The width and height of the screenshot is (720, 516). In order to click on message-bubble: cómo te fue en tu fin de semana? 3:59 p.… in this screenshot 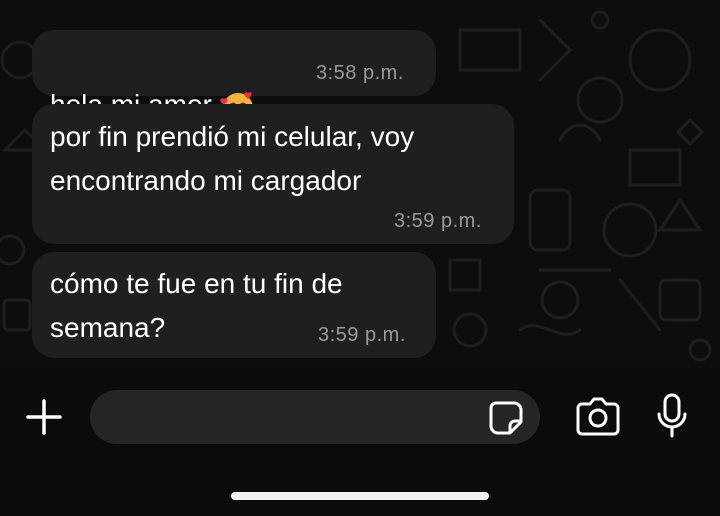, I will do `click(234, 305)`.